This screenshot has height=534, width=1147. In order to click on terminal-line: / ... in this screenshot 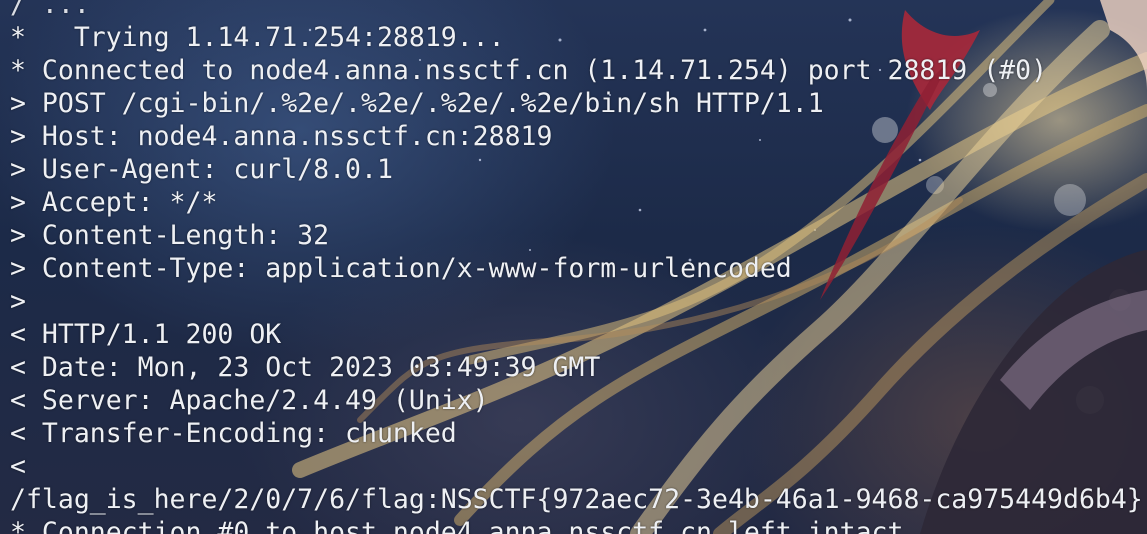, I will do `click(50, 10)`.